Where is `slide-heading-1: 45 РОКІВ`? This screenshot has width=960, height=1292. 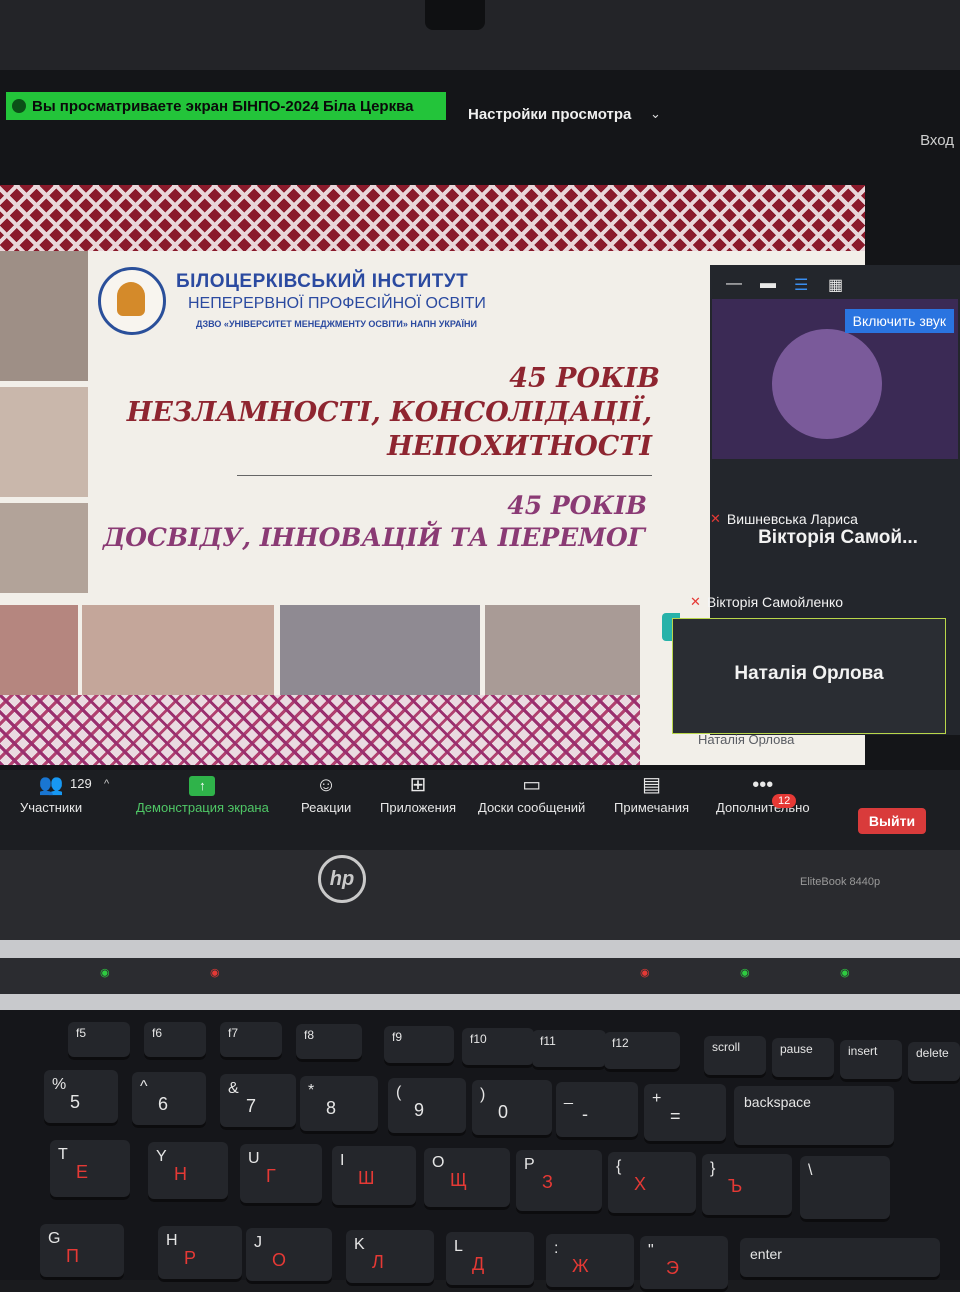 slide-heading-1: 45 РОКІВ is located at coordinates (584, 378).